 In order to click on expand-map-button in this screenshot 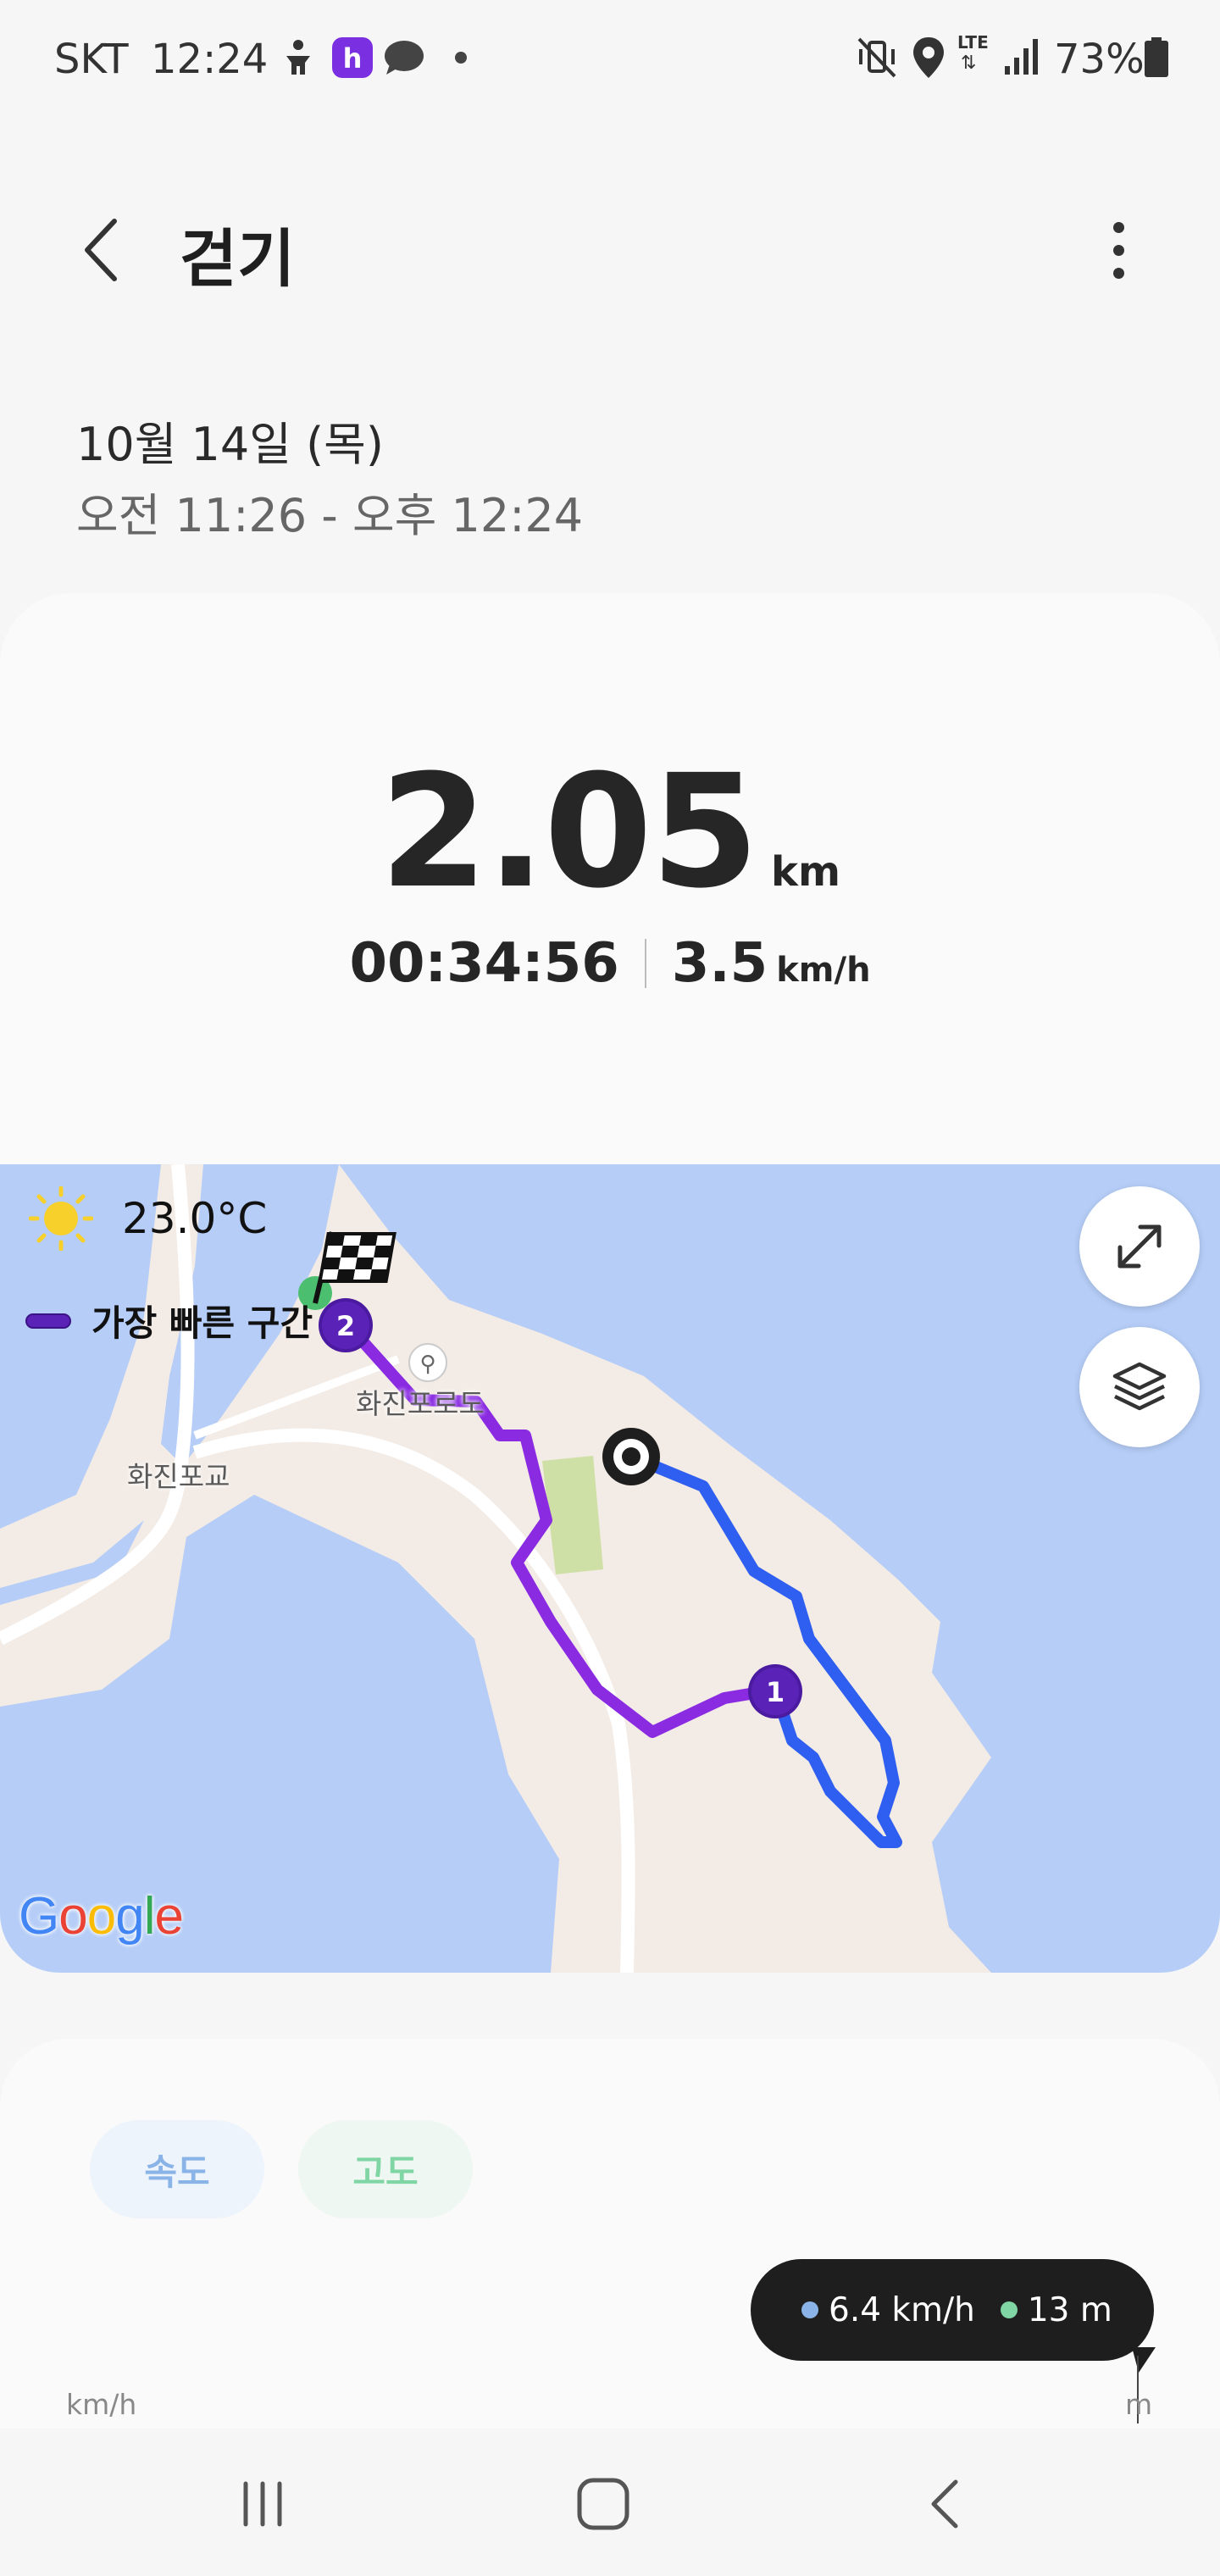, I will do `click(1139, 1246)`.